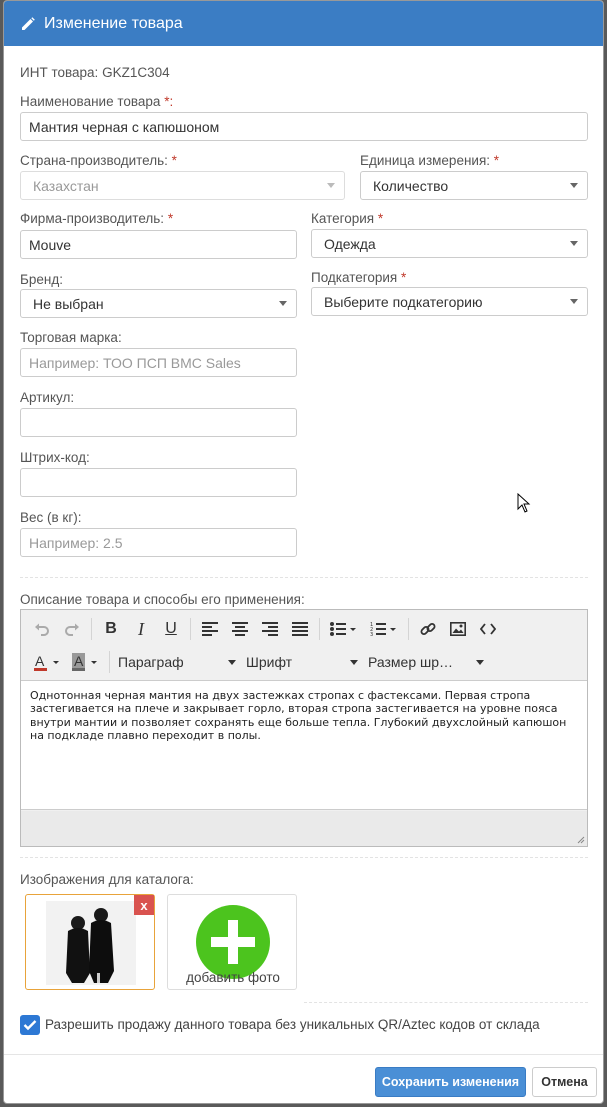  I want to click on font-dropdown-label: Шрифт, so click(269, 662).